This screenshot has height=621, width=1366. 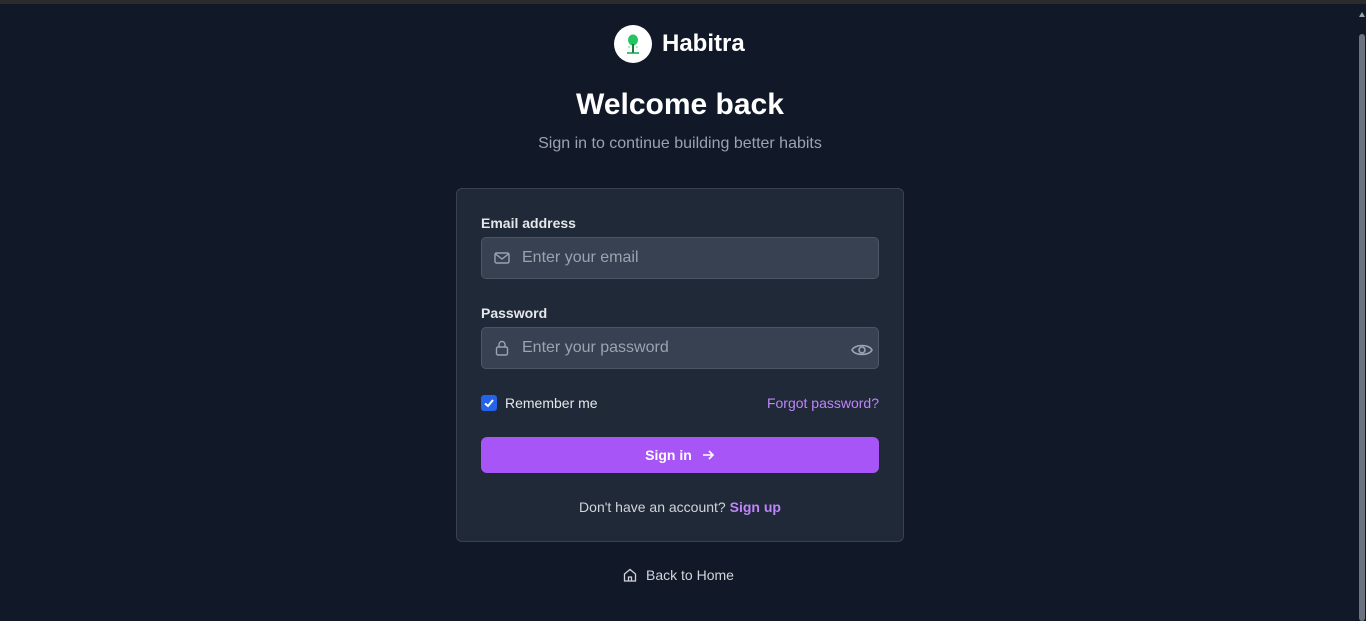 I want to click on email-label: Email address, so click(x=528, y=223).